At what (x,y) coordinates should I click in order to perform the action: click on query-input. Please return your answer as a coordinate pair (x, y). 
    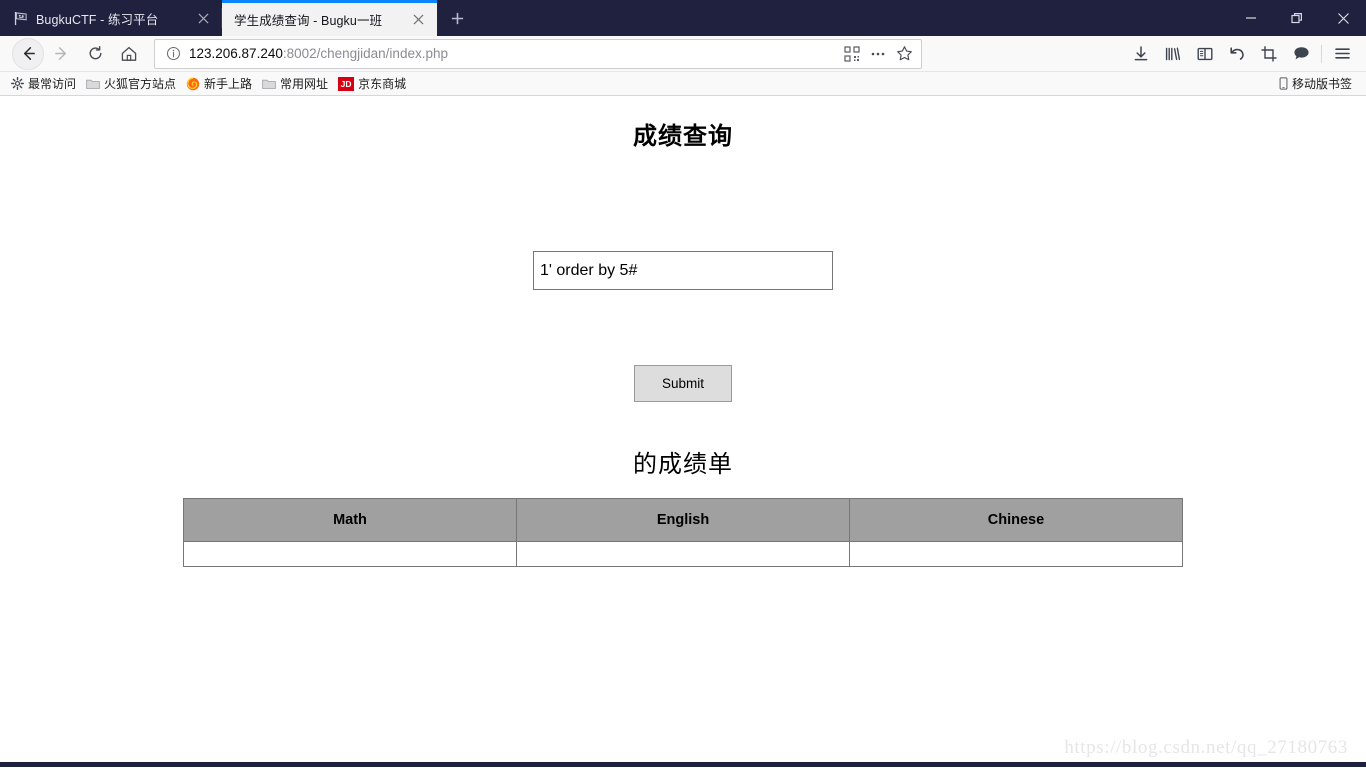
    Looking at the image, I should click on (683, 270).